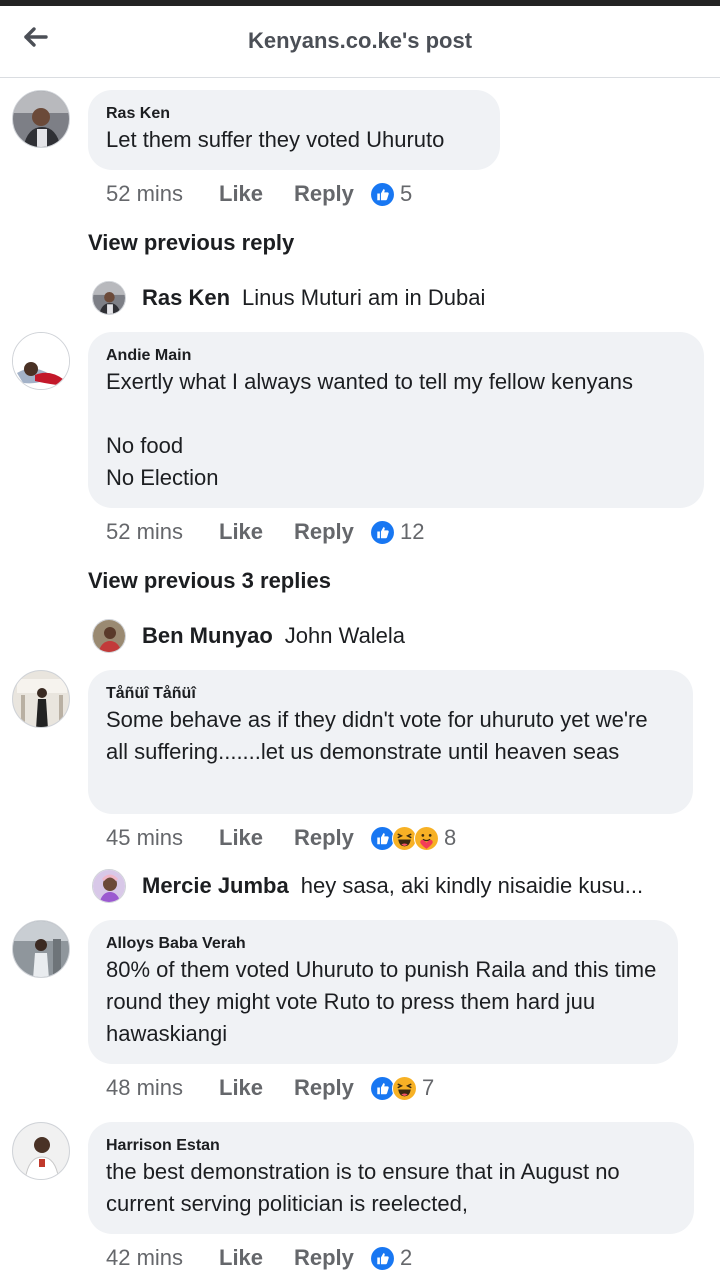  What do you see at coordinates (404, 1088) in the screenshot?
I see `haha-reaction-icon` at bounding box center [404, 1088].